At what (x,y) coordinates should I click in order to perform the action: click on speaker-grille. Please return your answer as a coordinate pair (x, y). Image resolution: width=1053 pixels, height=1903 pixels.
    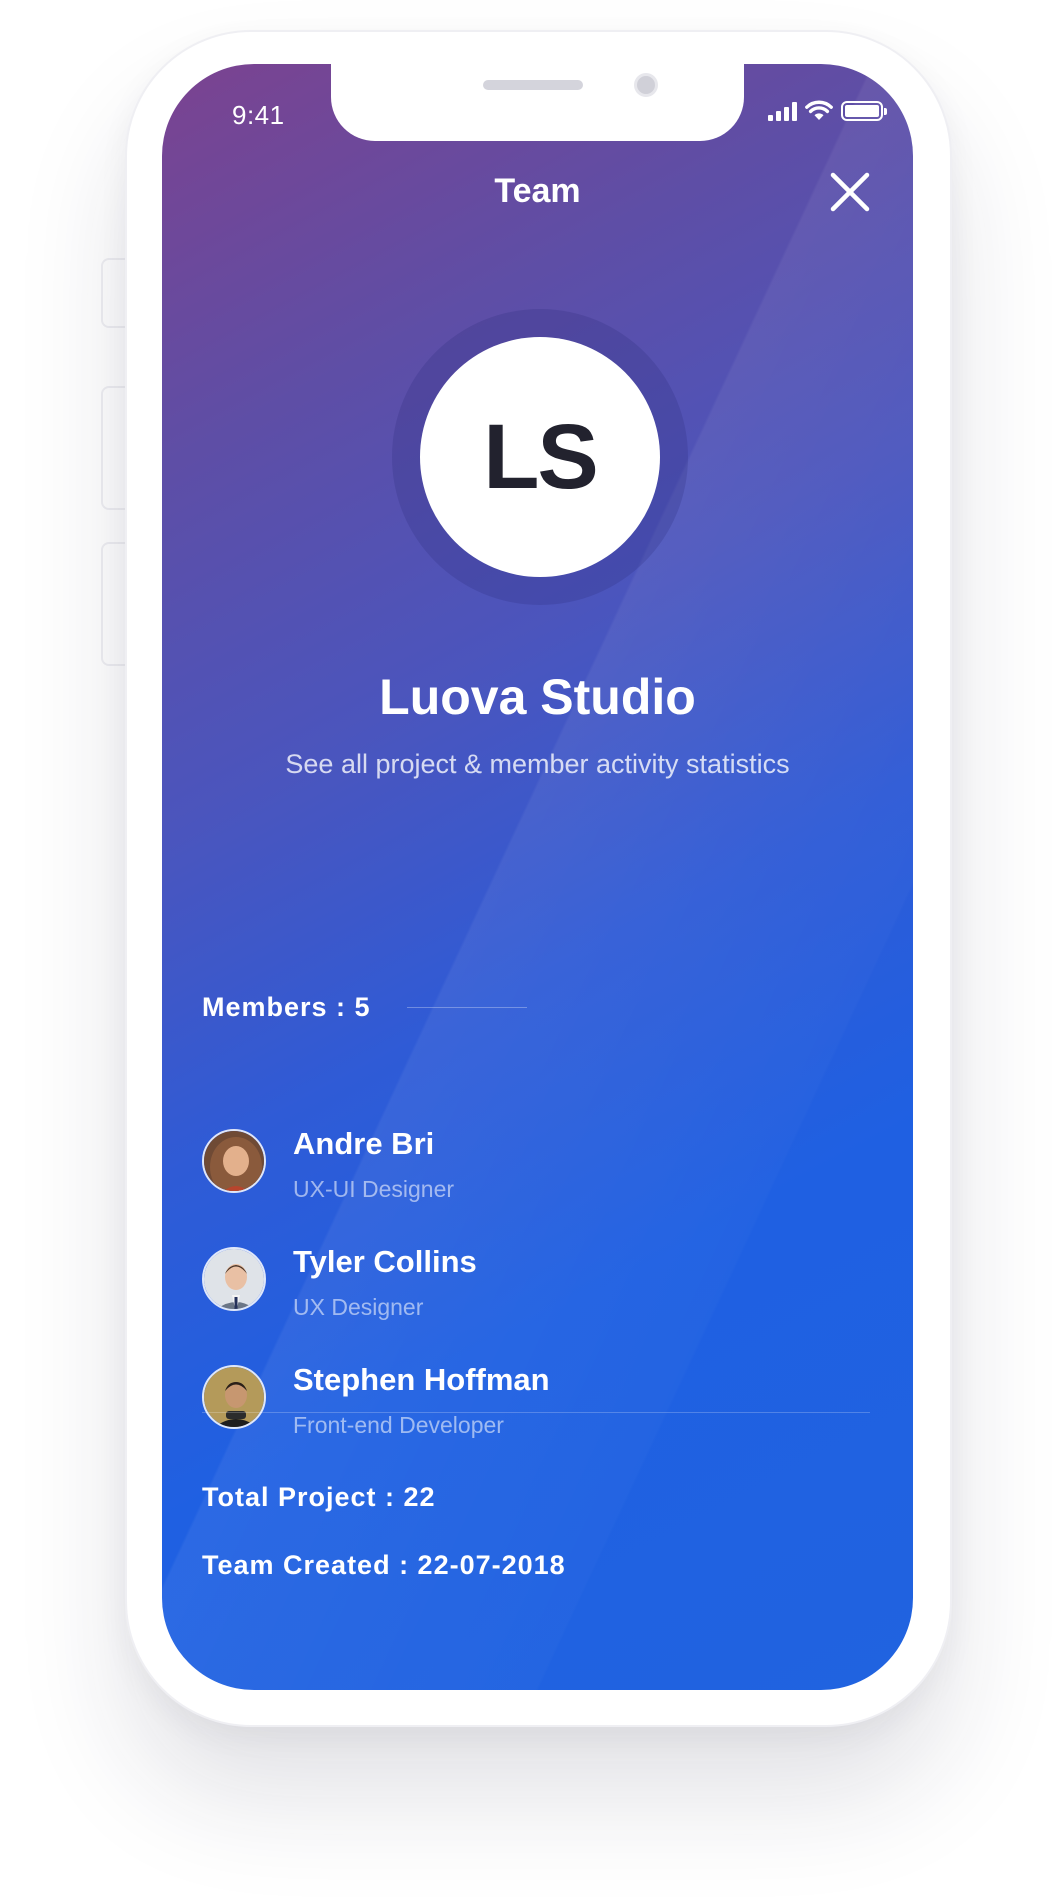
    Looking at the image, I should click on (533, 85).